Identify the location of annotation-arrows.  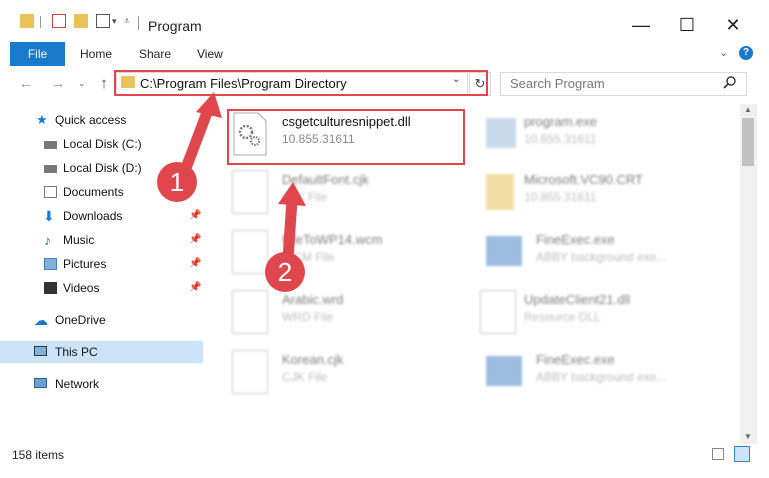
(243, 178).